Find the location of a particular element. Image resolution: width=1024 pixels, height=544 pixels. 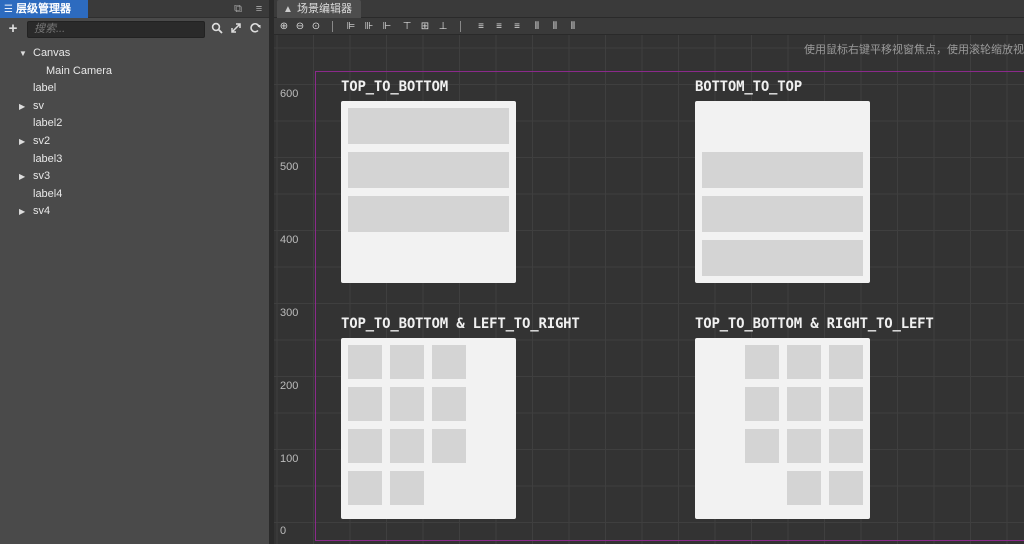

distribute-top-icon: ≡ is located at coordinates (481, 26).